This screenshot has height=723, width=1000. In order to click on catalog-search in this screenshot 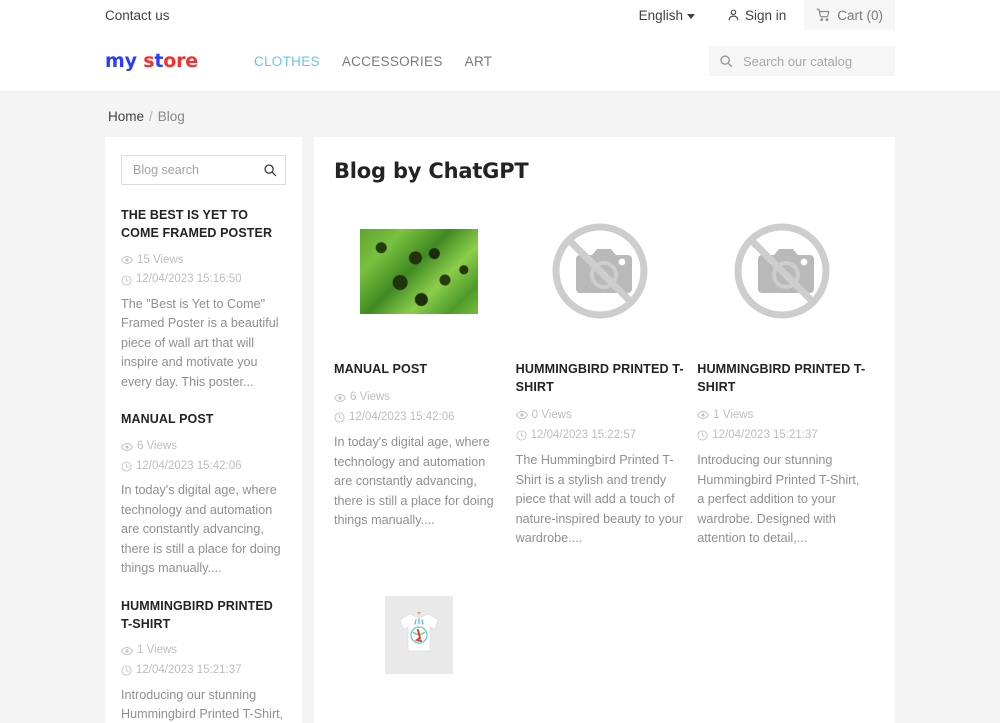, I will do `click(802, 61)`.